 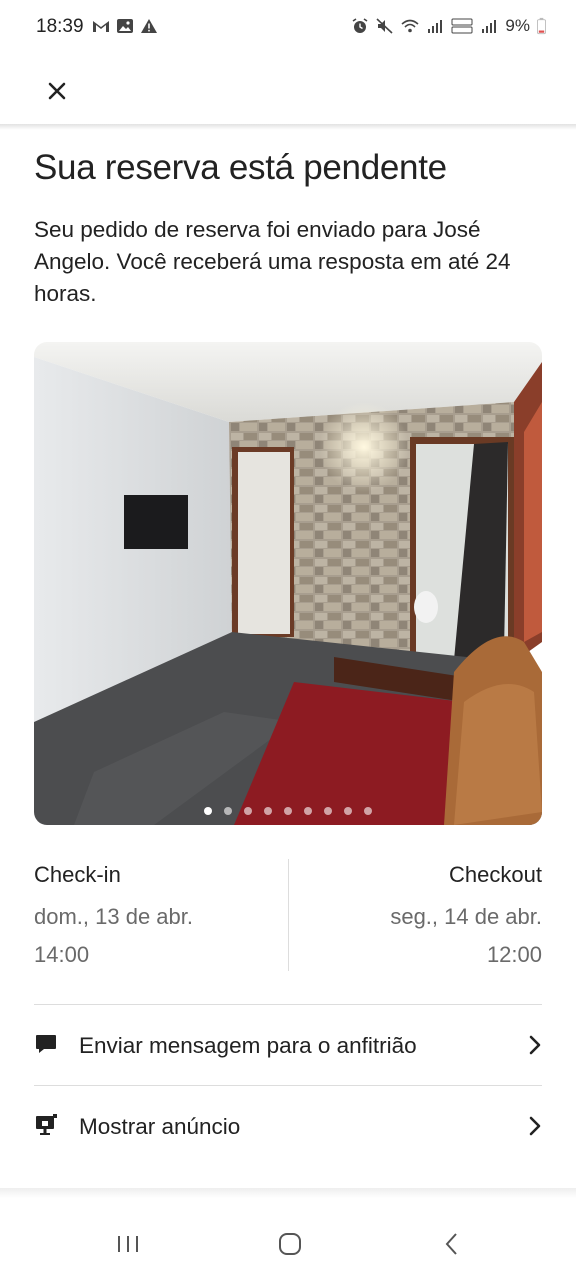 I want to click on checkout-date: seg., 14 de abr., so click(x=466, y=916).